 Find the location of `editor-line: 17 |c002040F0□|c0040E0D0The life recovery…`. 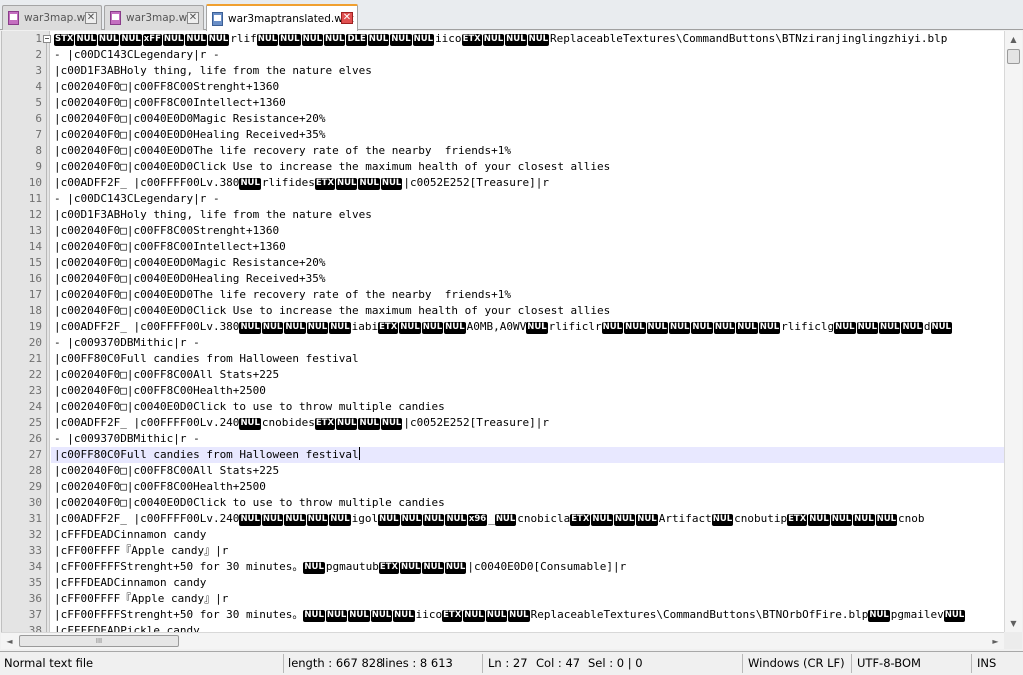

editor-line: 17 |c002040F0□|c0040E0D0The life recovery… is located at coordinates (503, 295).